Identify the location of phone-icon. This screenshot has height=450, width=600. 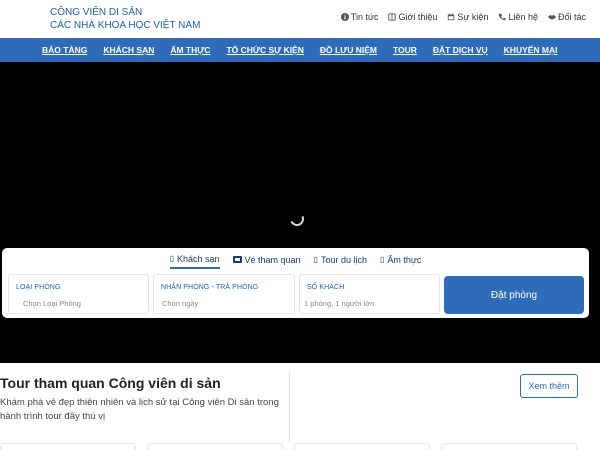
(503, 17).